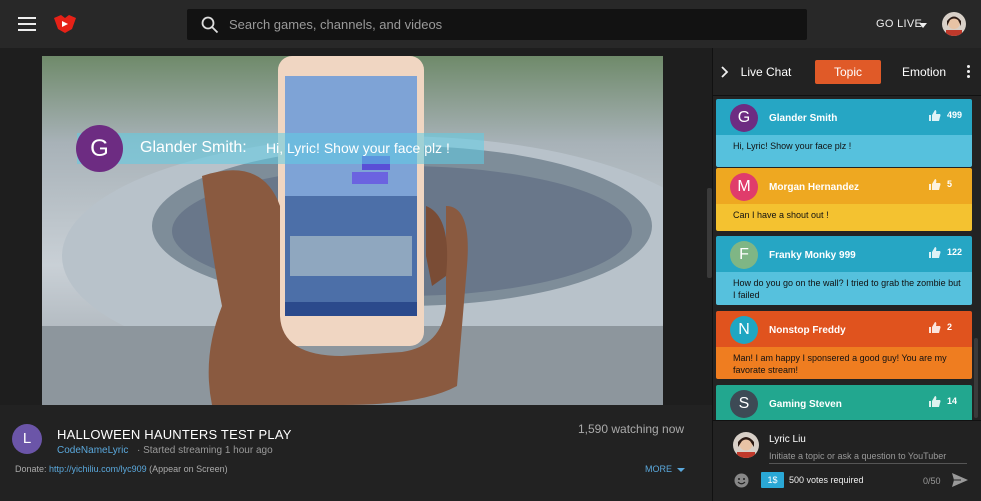 Image resolution: width=981 pixels, height=501 pixels. Describe the element at coordinates (868, 456) in the screenshot. I see `topic-input` at that location.